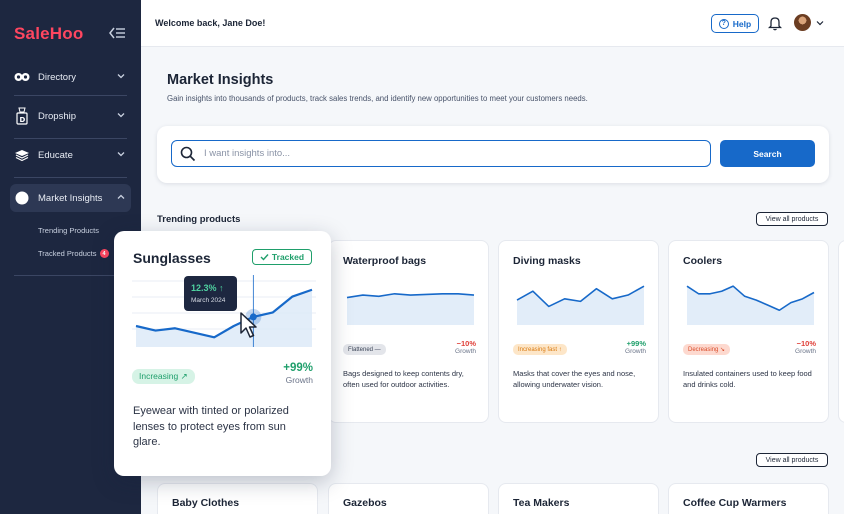  I want to click on trend-badge: Increasing ↗, so click(163, 376).